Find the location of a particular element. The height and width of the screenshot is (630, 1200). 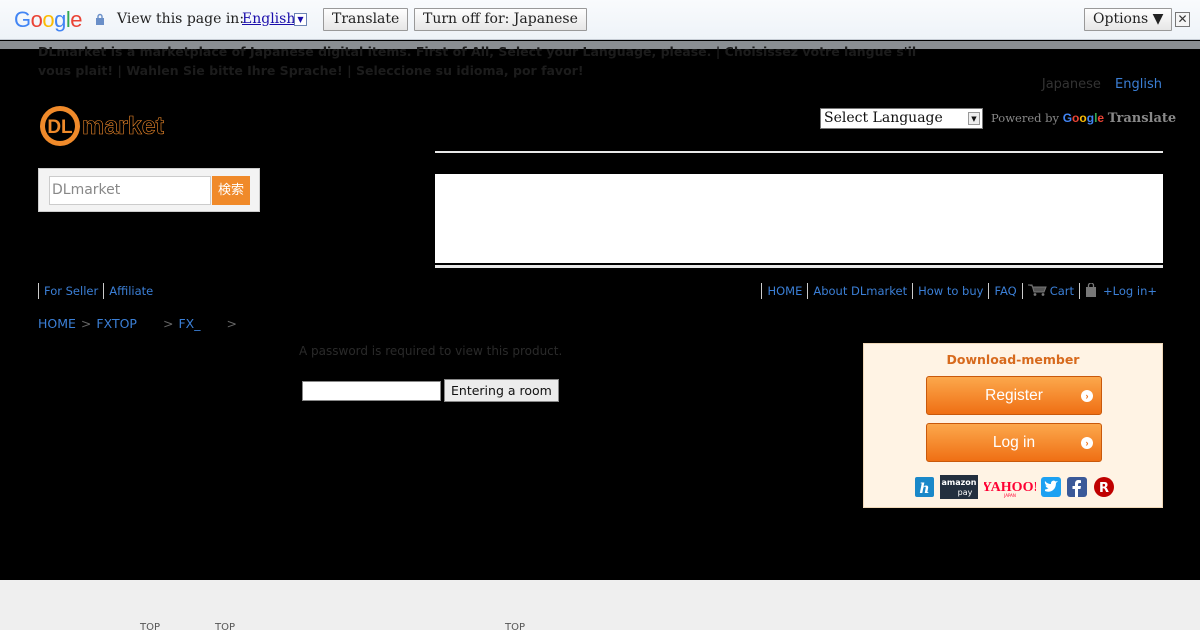

breadcrumb-home: HOME is located at coordinates (57, 323).